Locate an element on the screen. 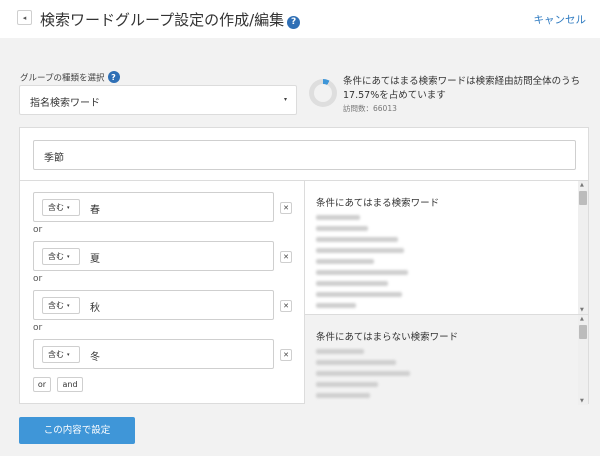 This screenshot has height=456, width=600. condition-value: 冬 is located at coordinates (95, 355).